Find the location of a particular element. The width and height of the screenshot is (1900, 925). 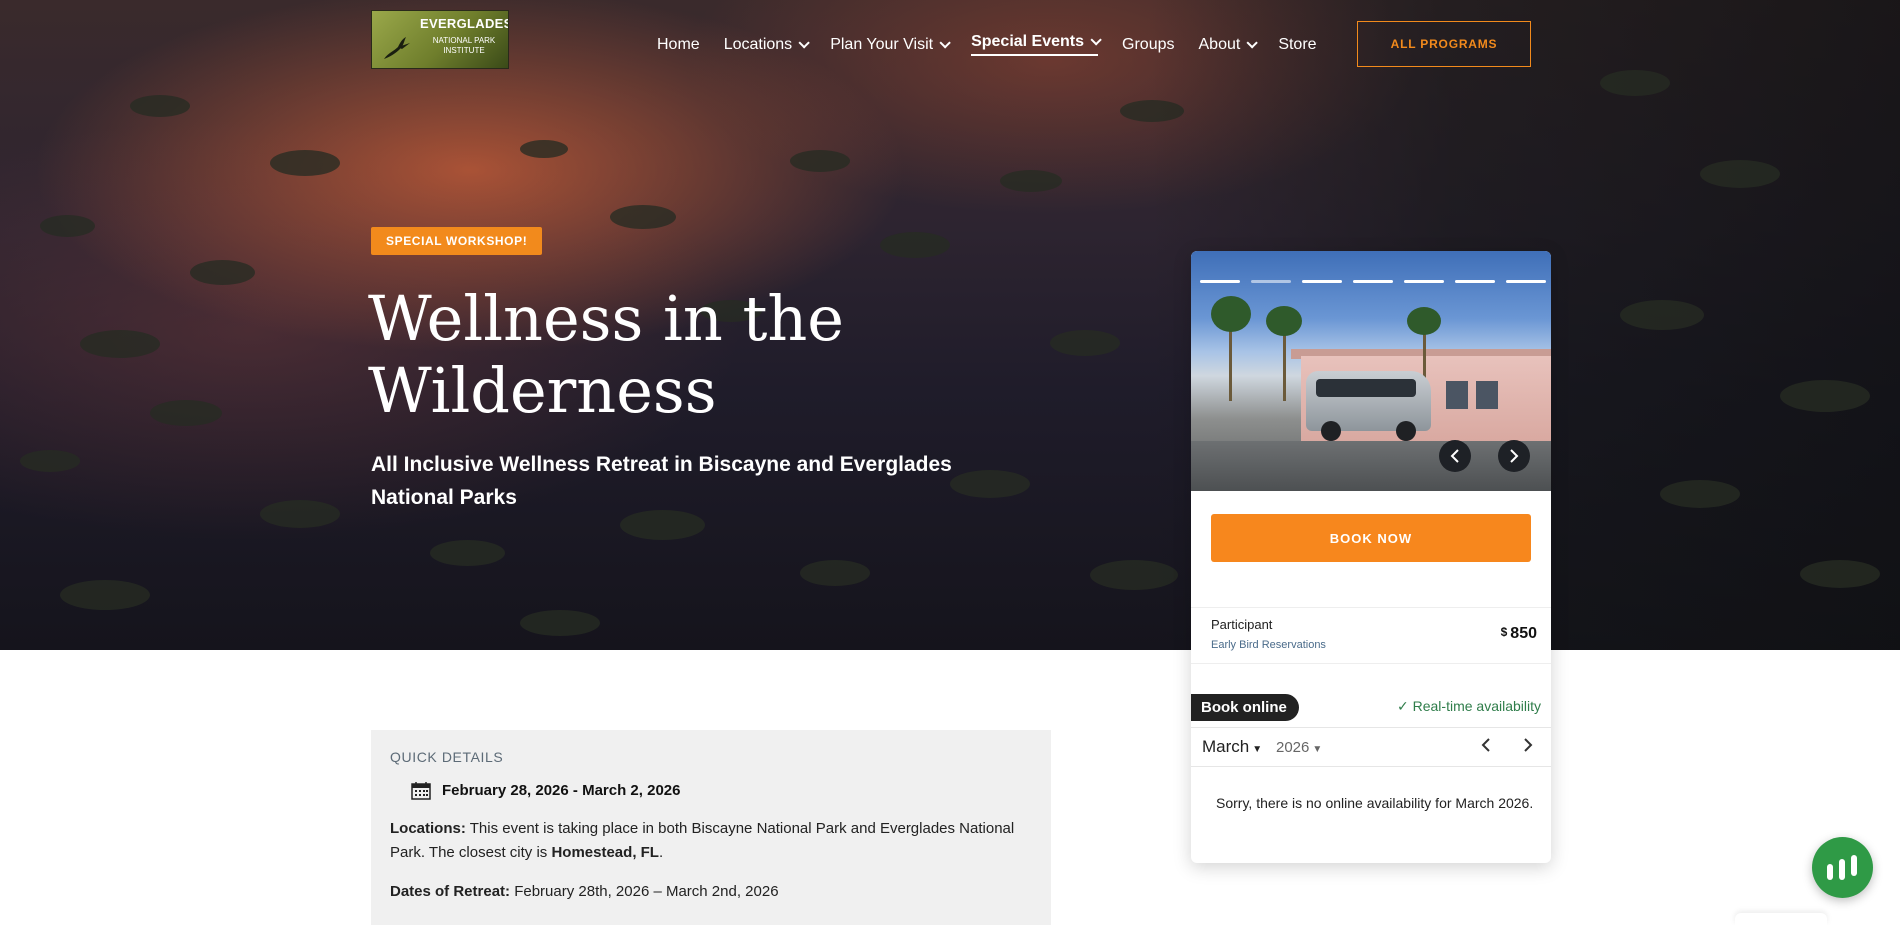

page-title: Wellness in the Wilderness is located at coordinates (606, 354).